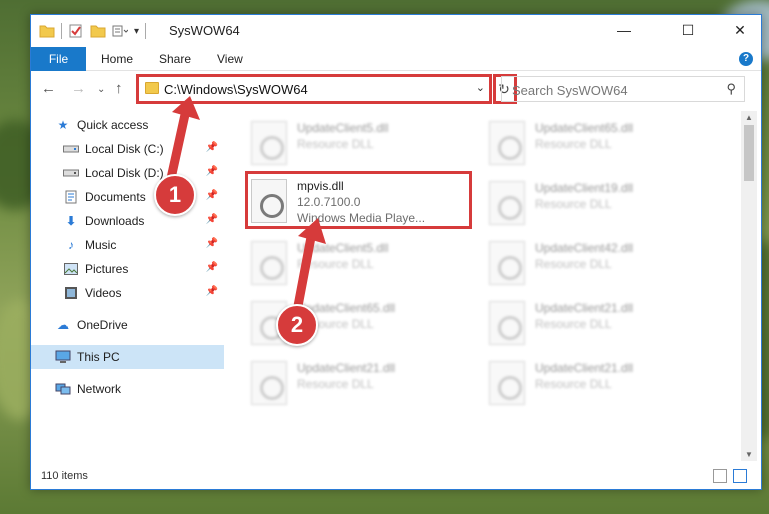 The height and width of the screenshot is (514, 769). I want to click on properties-icon, so click(76, 31).